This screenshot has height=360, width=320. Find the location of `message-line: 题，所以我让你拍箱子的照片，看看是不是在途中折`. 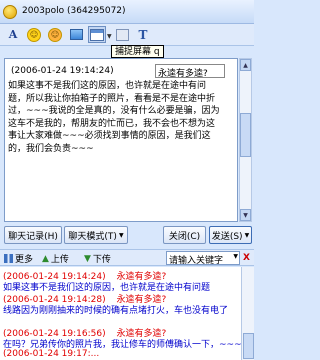

message-line: 题，所以我让你拍箱子的照片，看看是不是在途中折 is located at coordinates (112, 98).